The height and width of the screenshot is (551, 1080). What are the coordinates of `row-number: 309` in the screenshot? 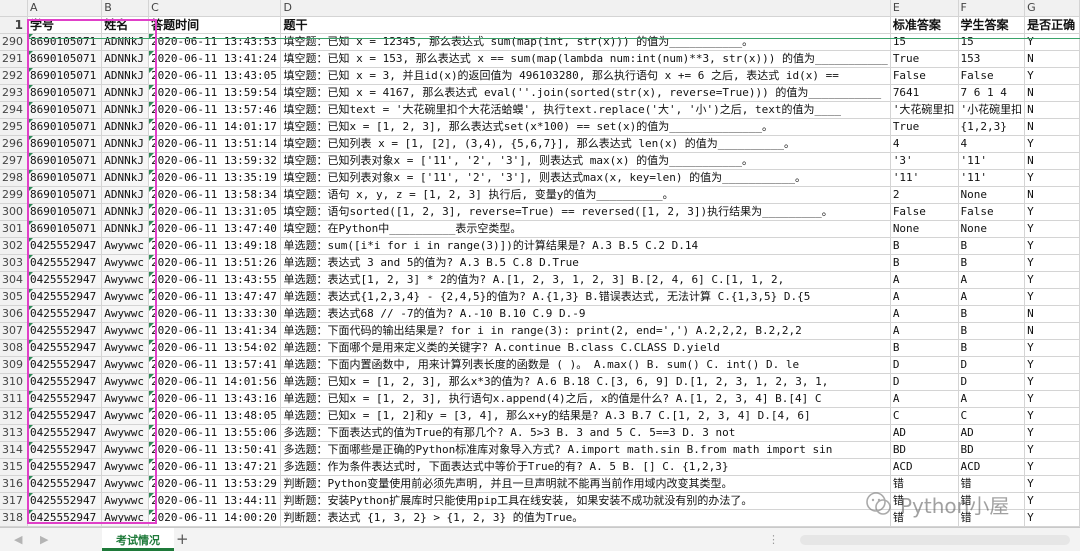 It's located at (14, 365).